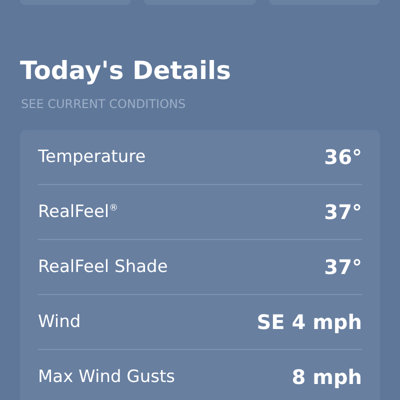 The width and height of the screenshot is (400, 400). I want to click on detail-value: SE 4 mph, so click(309, 322).